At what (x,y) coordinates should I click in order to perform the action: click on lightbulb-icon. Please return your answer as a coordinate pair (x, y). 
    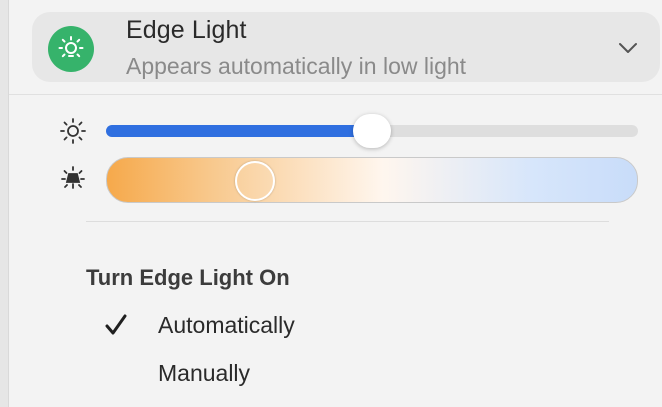
    Looking at the image, I should click on (71, 49).